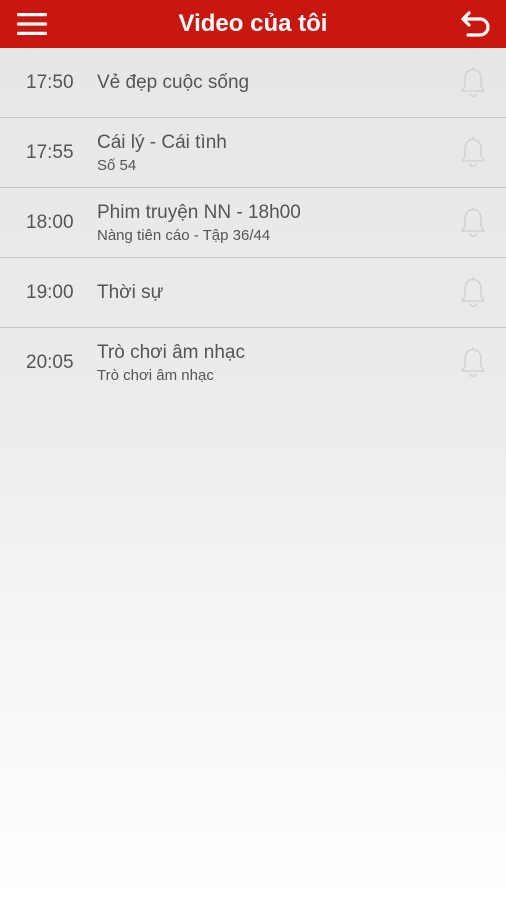 The height and width of the screenshot is (900, 506). What do you see at coordinates (155, 375) in the screenshot?
I see `program-subtitle: Trò chơi âm nhạc` at bounding box center [155, 375].